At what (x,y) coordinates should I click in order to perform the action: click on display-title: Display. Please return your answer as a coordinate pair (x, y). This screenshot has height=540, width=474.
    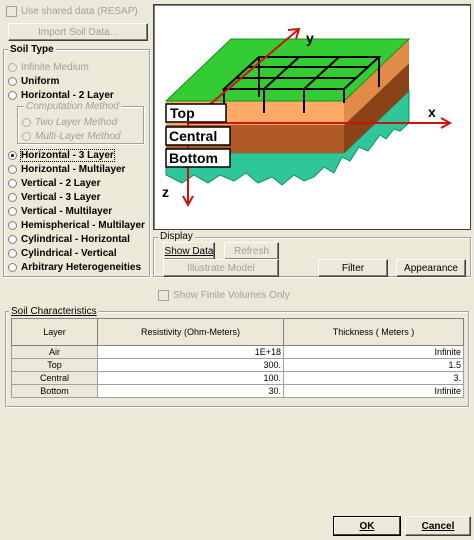
    Looking at the image, I should click on (176, 236).